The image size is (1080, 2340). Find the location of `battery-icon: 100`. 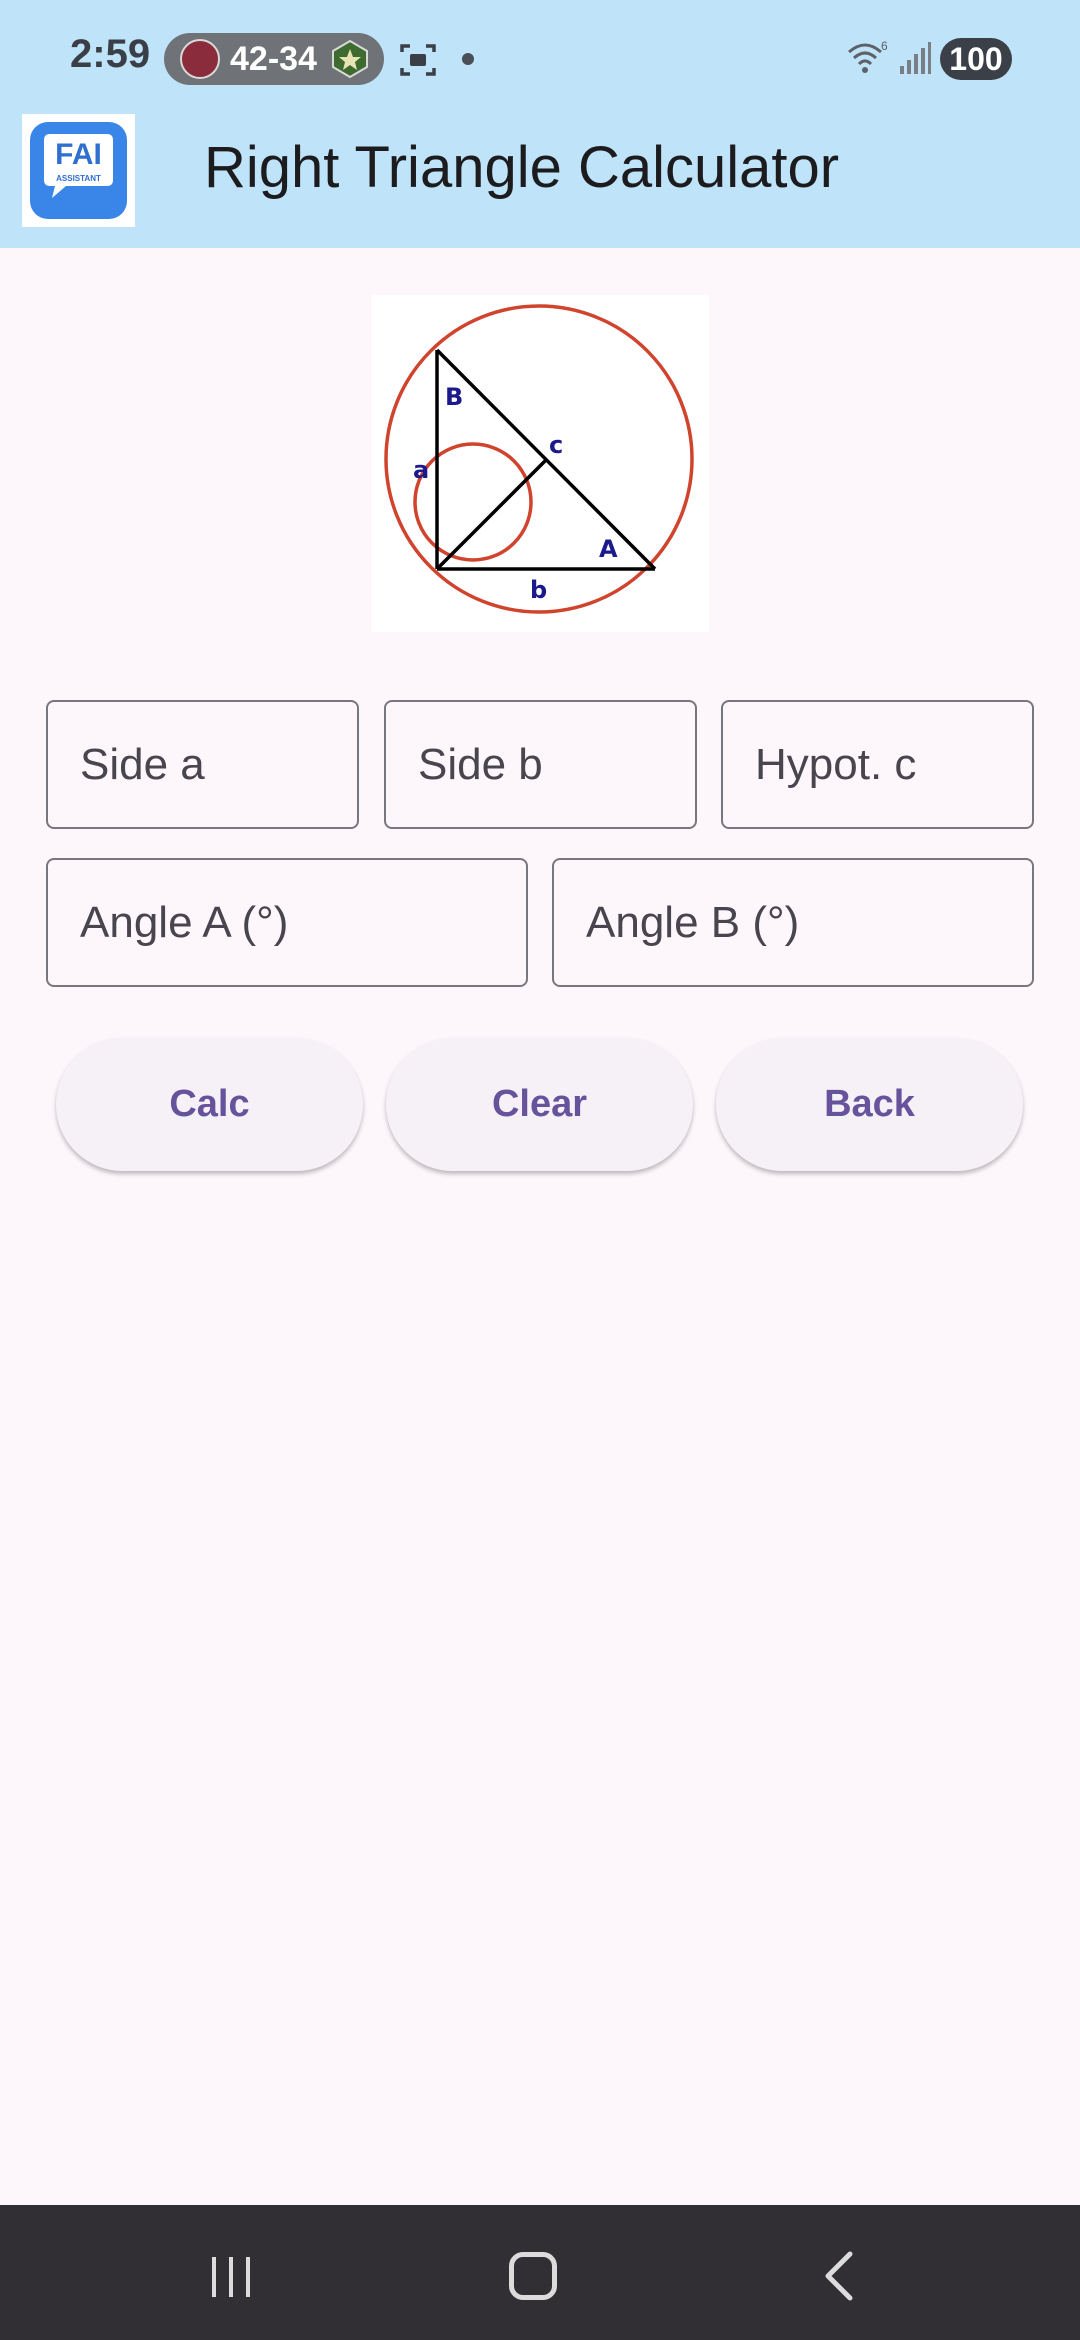

battery-icon: 100 is located at coordinates (976, 59).